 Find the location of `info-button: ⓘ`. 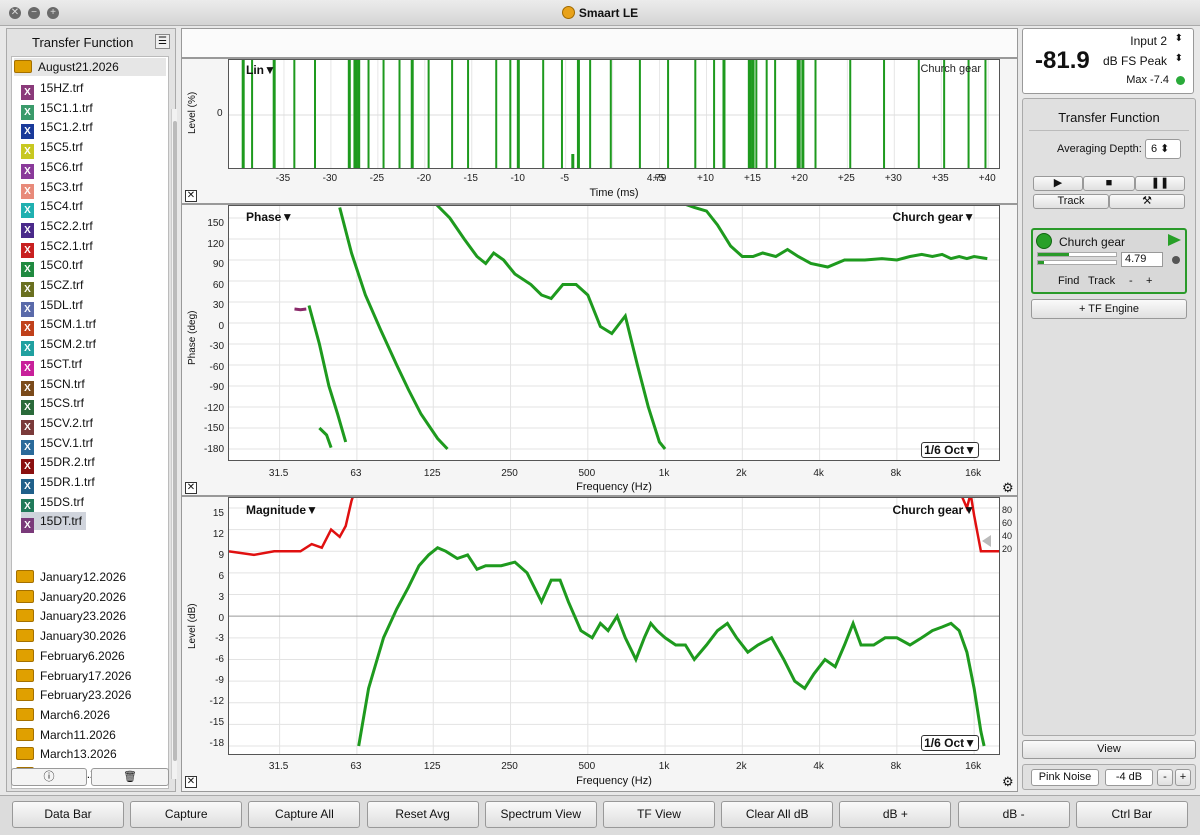

info-button: ⓘ is located at coordinates (49, 777).